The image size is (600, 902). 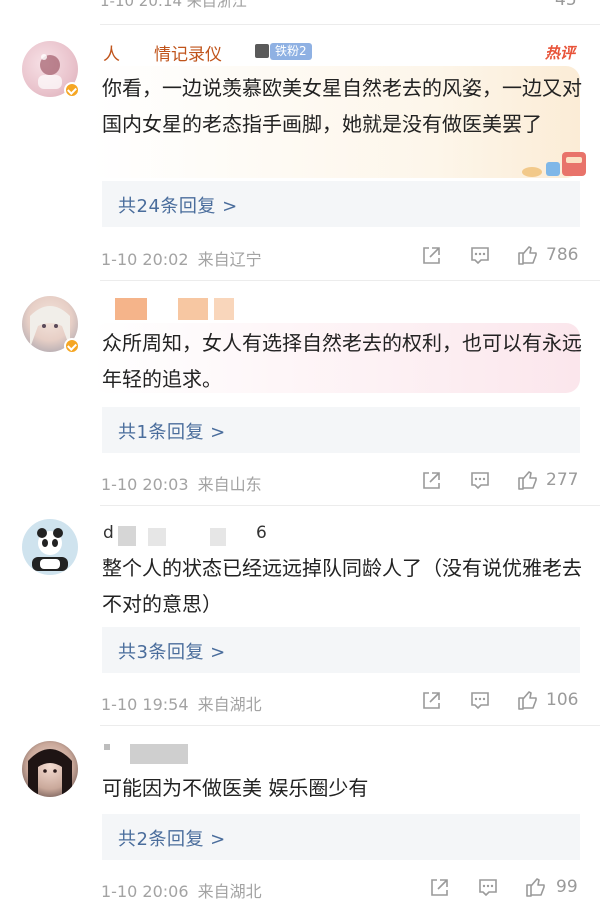 I want to click on username-start: d, so click(x=108, y=533).